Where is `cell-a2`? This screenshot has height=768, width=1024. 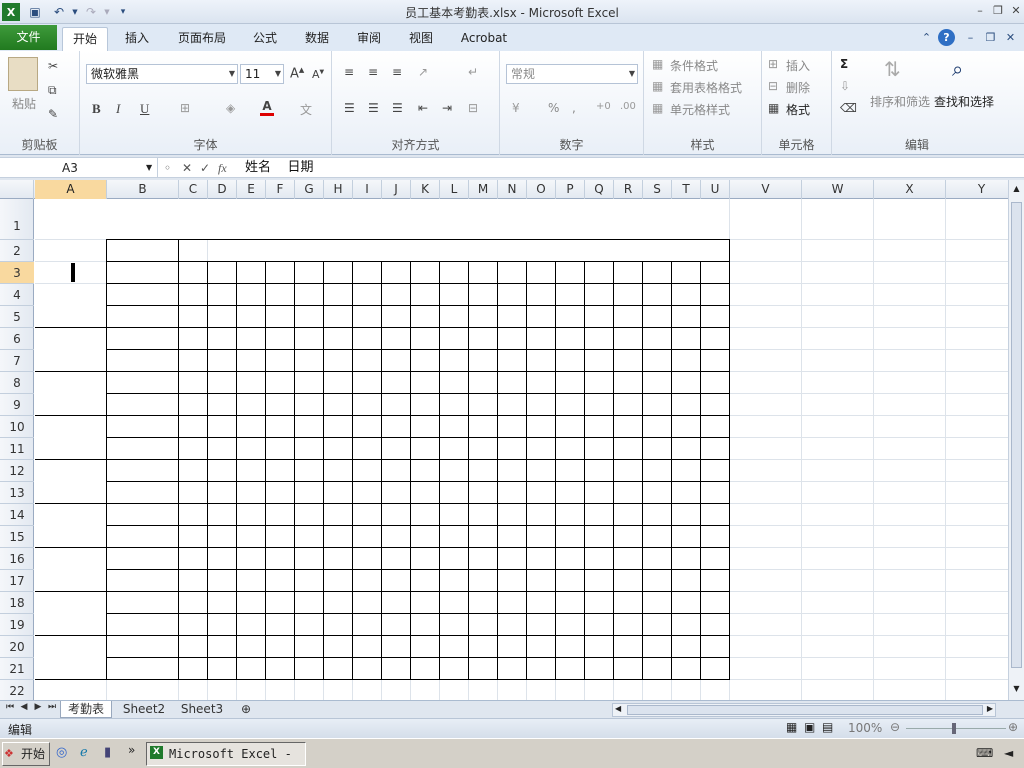 cell-a2 is located at coordinates (70, 250).